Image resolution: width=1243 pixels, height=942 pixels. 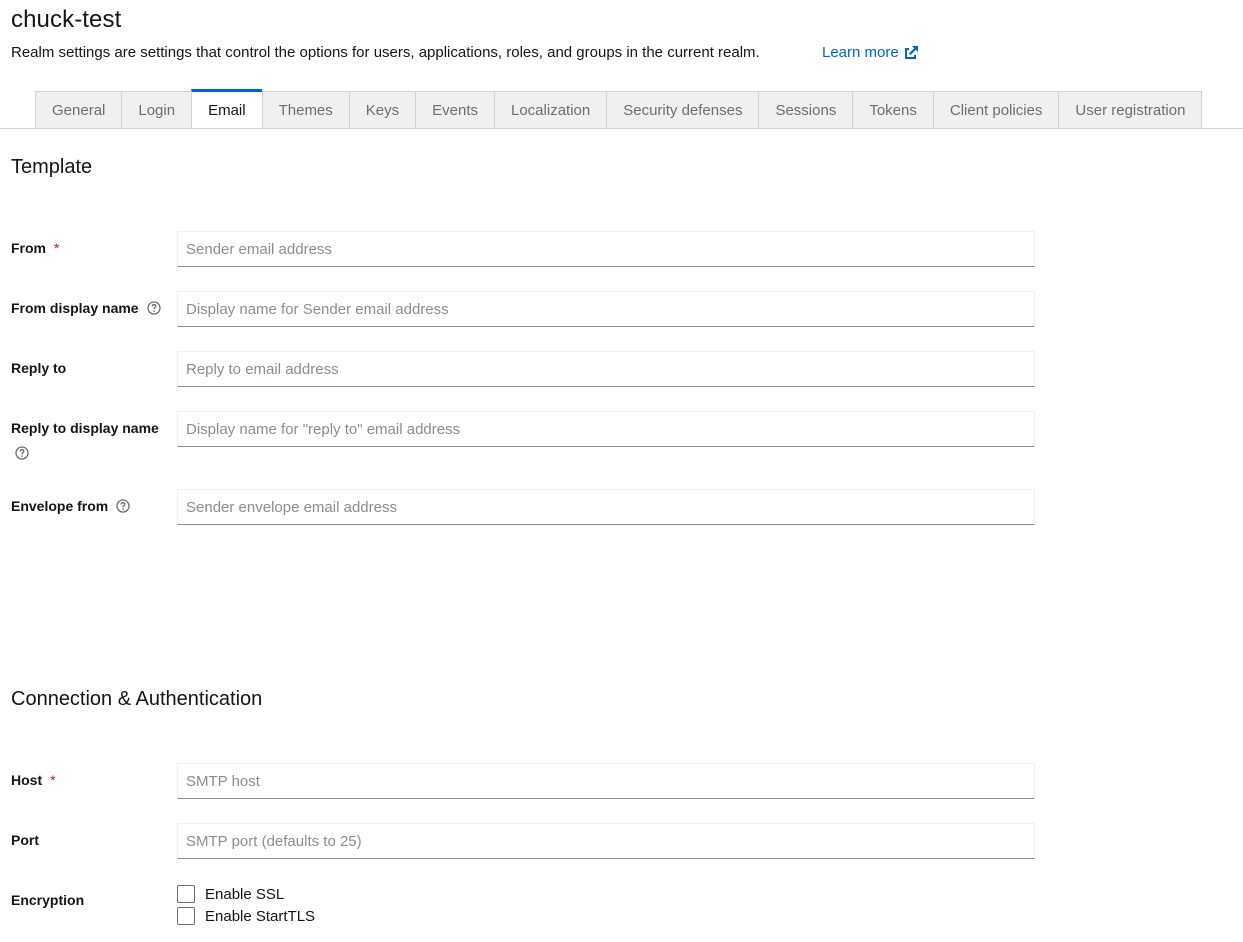 I want to click on tab-tokens: Tokens, so click(x=892, y=109).